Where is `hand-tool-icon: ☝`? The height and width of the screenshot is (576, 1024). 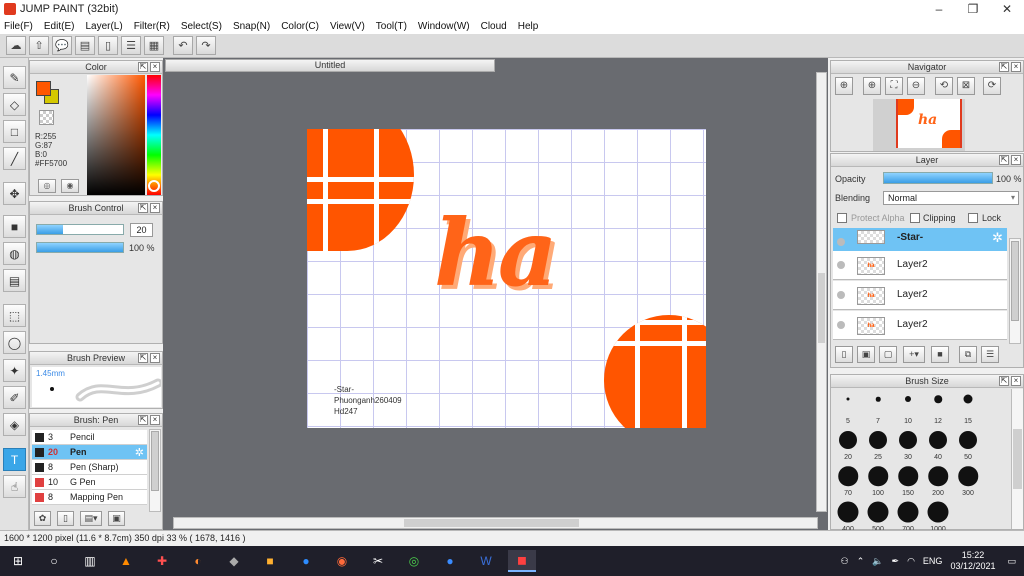 hand-tool-icon: ☝ is located at coordinates (14, 486).